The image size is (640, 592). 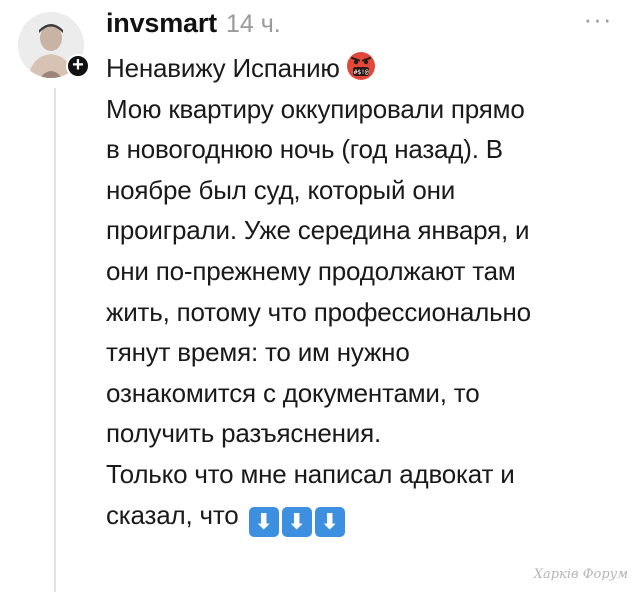 What do you see at coordinates (360, 72) in the screenshot?
I see `angry-emoji-symbols: #$!@` at bounding box center [360, 72].